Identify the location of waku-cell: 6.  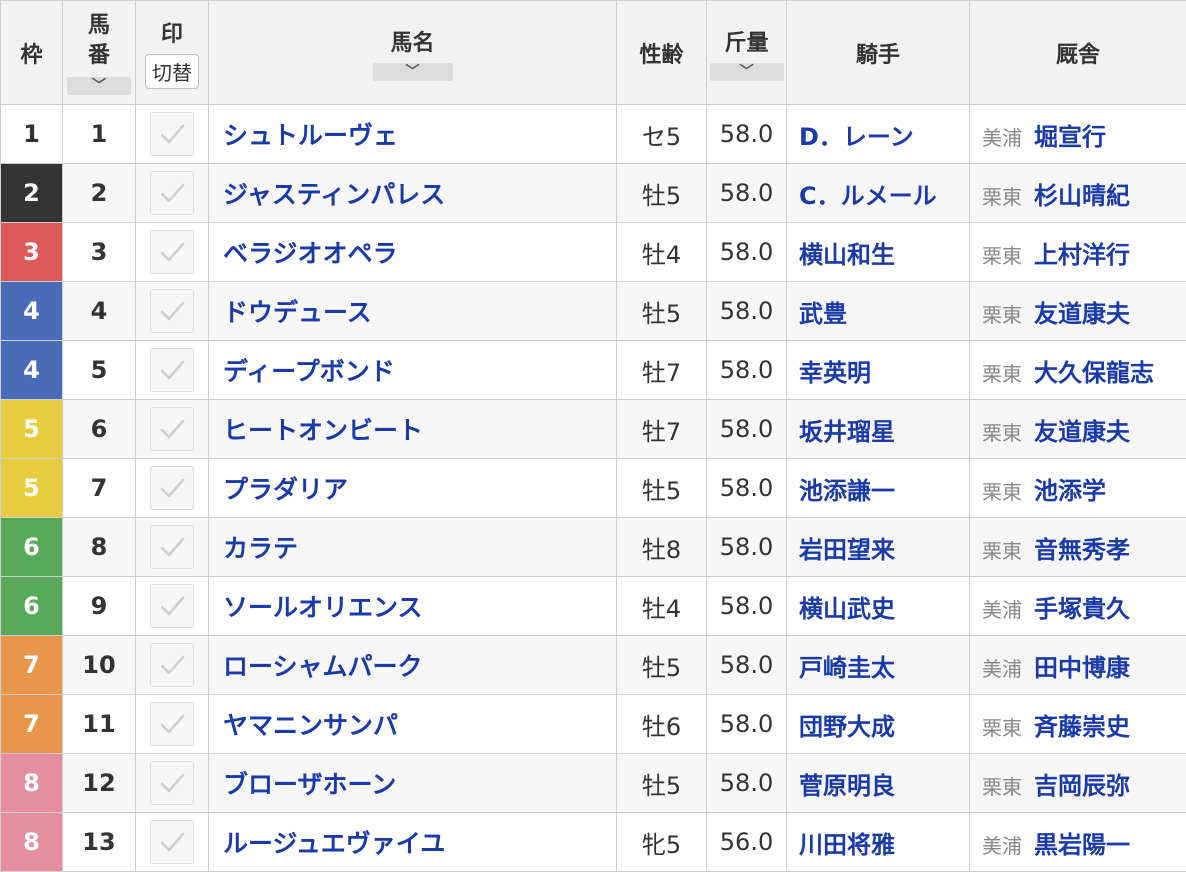
(31, 547).